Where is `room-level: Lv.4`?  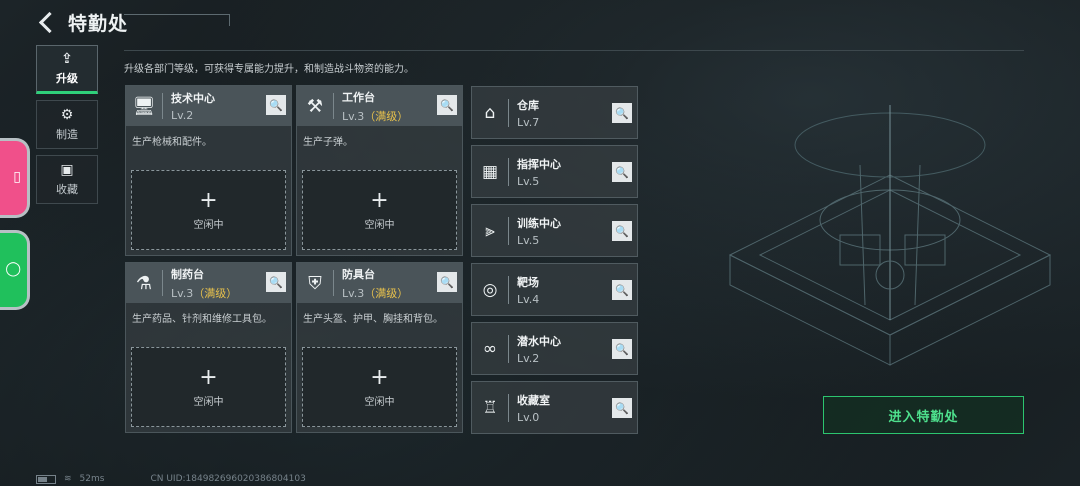 room-level: Lv.4 is located at coordinates (528, 299).